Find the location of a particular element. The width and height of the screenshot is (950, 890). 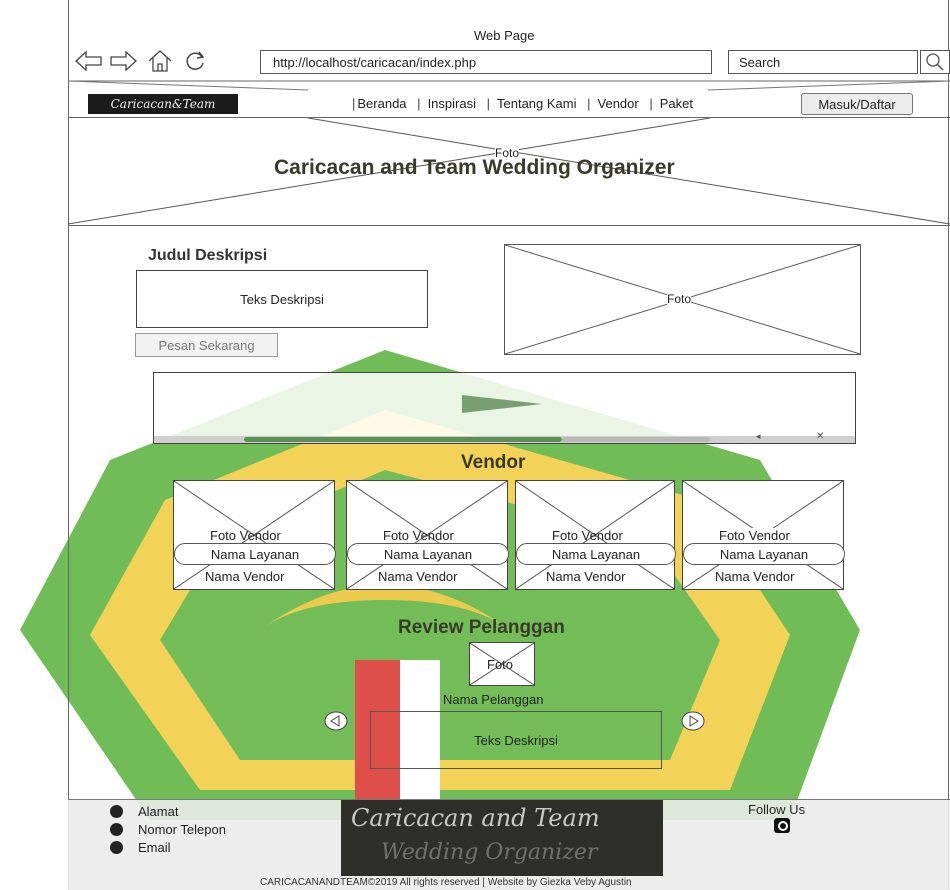

search-input: Search is located at coordinates (823, 62).